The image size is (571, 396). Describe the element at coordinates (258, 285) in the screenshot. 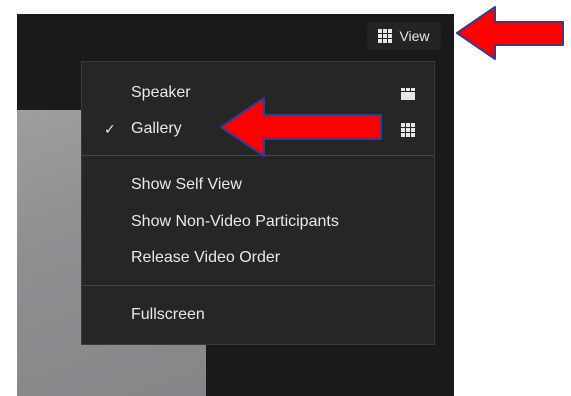

I see `menu-divider` at that location.